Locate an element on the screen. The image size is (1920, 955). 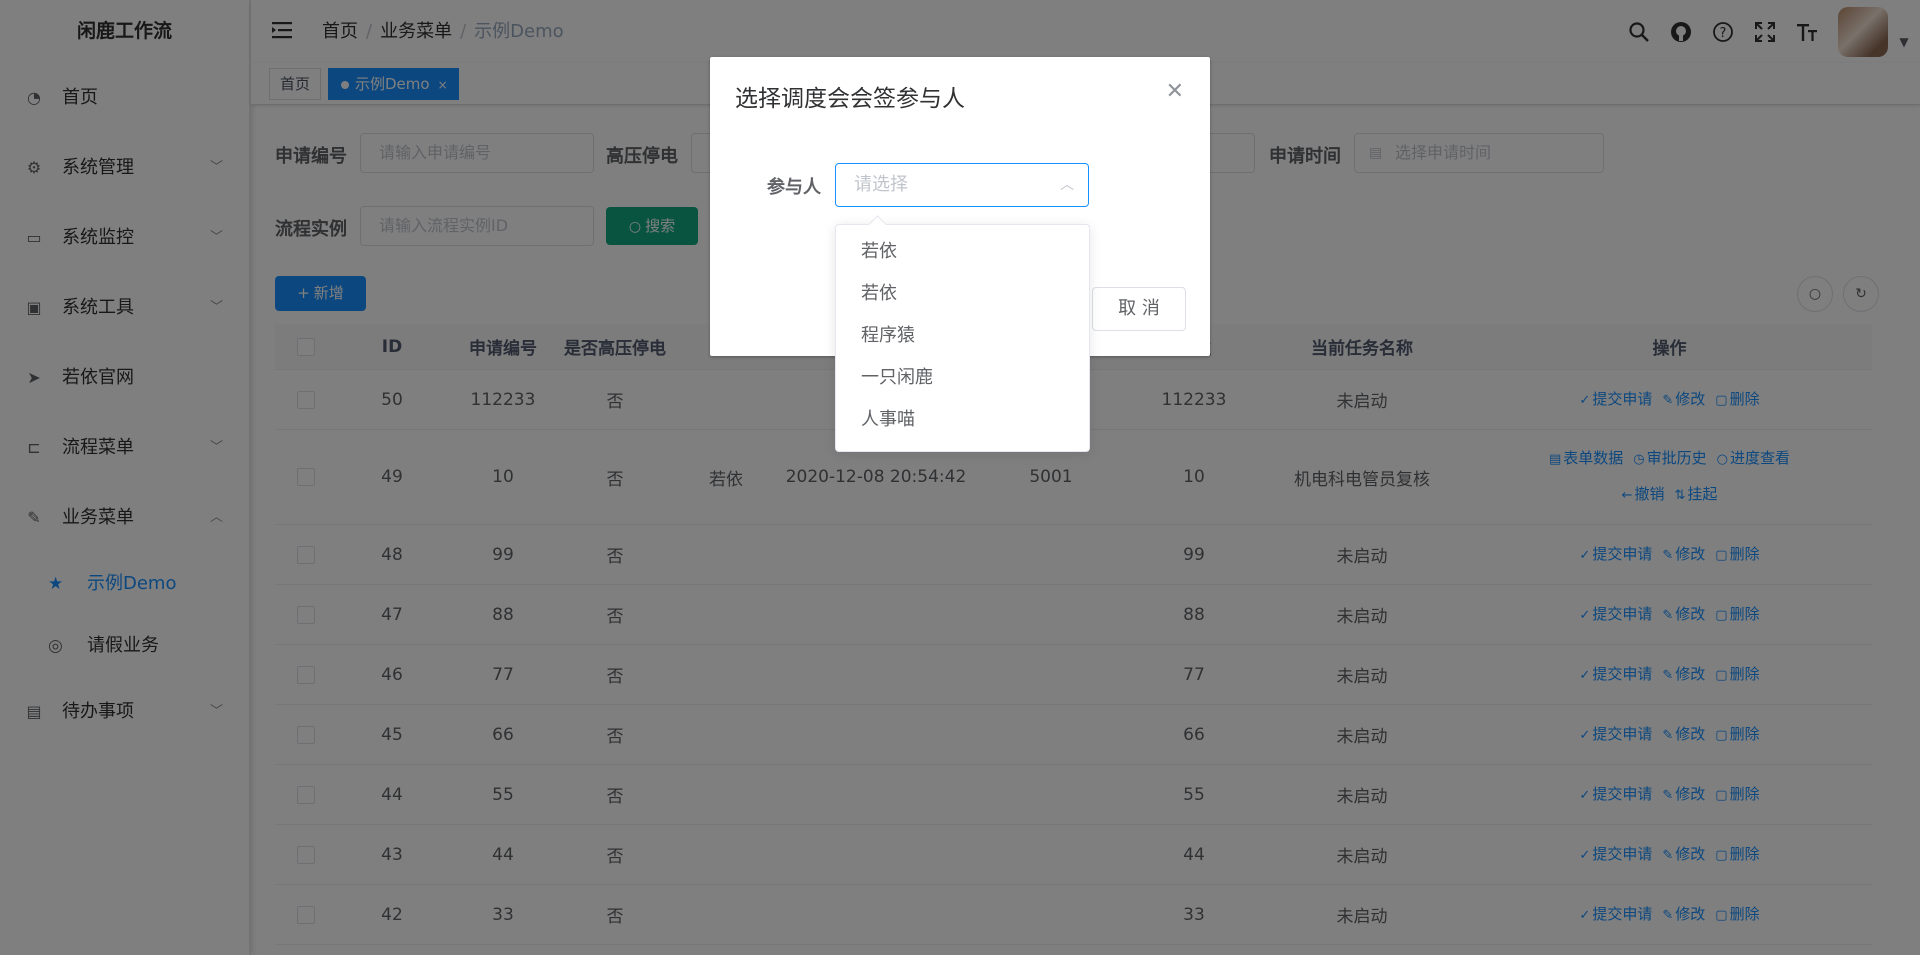
dropdown-option: 人事喵 is located at coordinates (962, 420).